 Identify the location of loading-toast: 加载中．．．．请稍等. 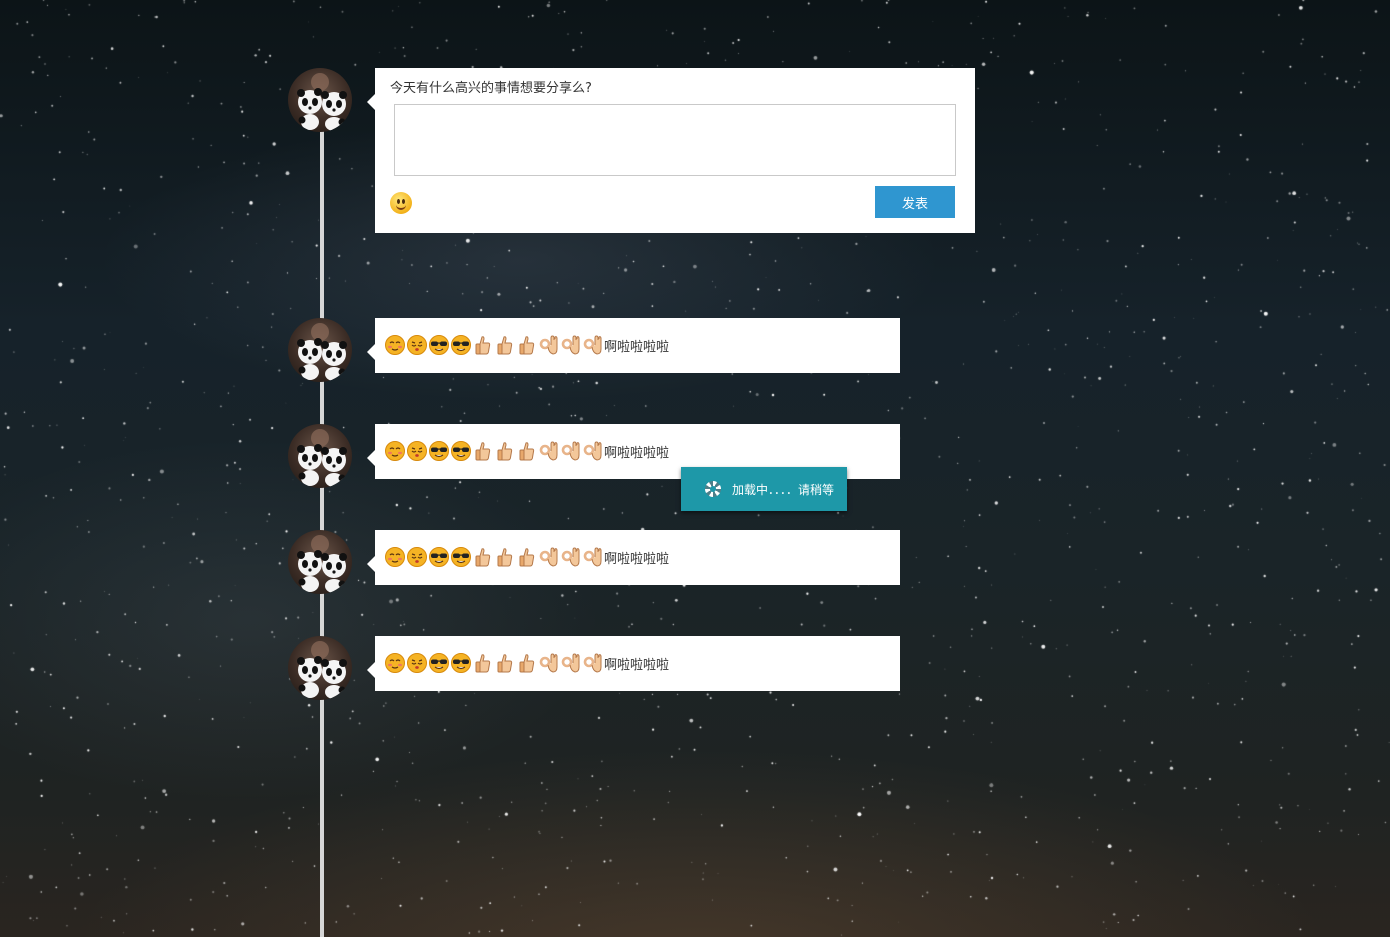
(764, 489).